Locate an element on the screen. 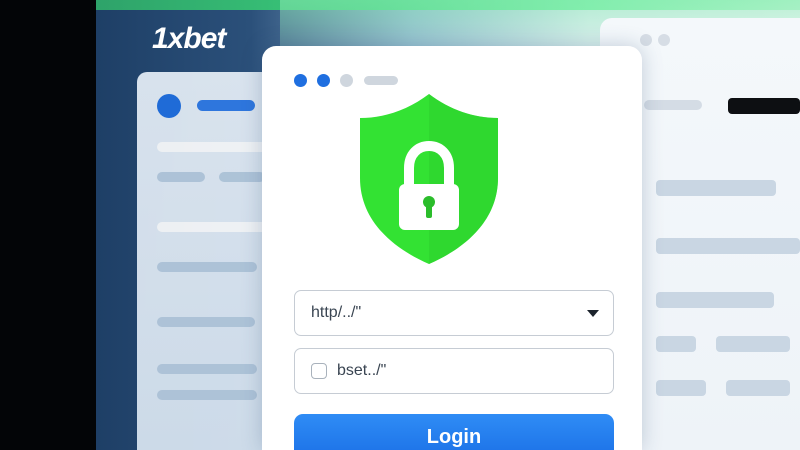  placeholder-dark-bar is located at coordinates (764, 106).